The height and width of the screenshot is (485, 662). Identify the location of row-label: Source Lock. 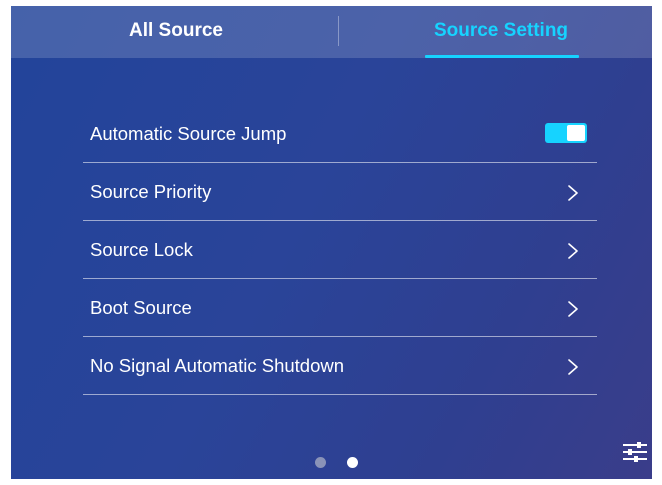
(141, 249).